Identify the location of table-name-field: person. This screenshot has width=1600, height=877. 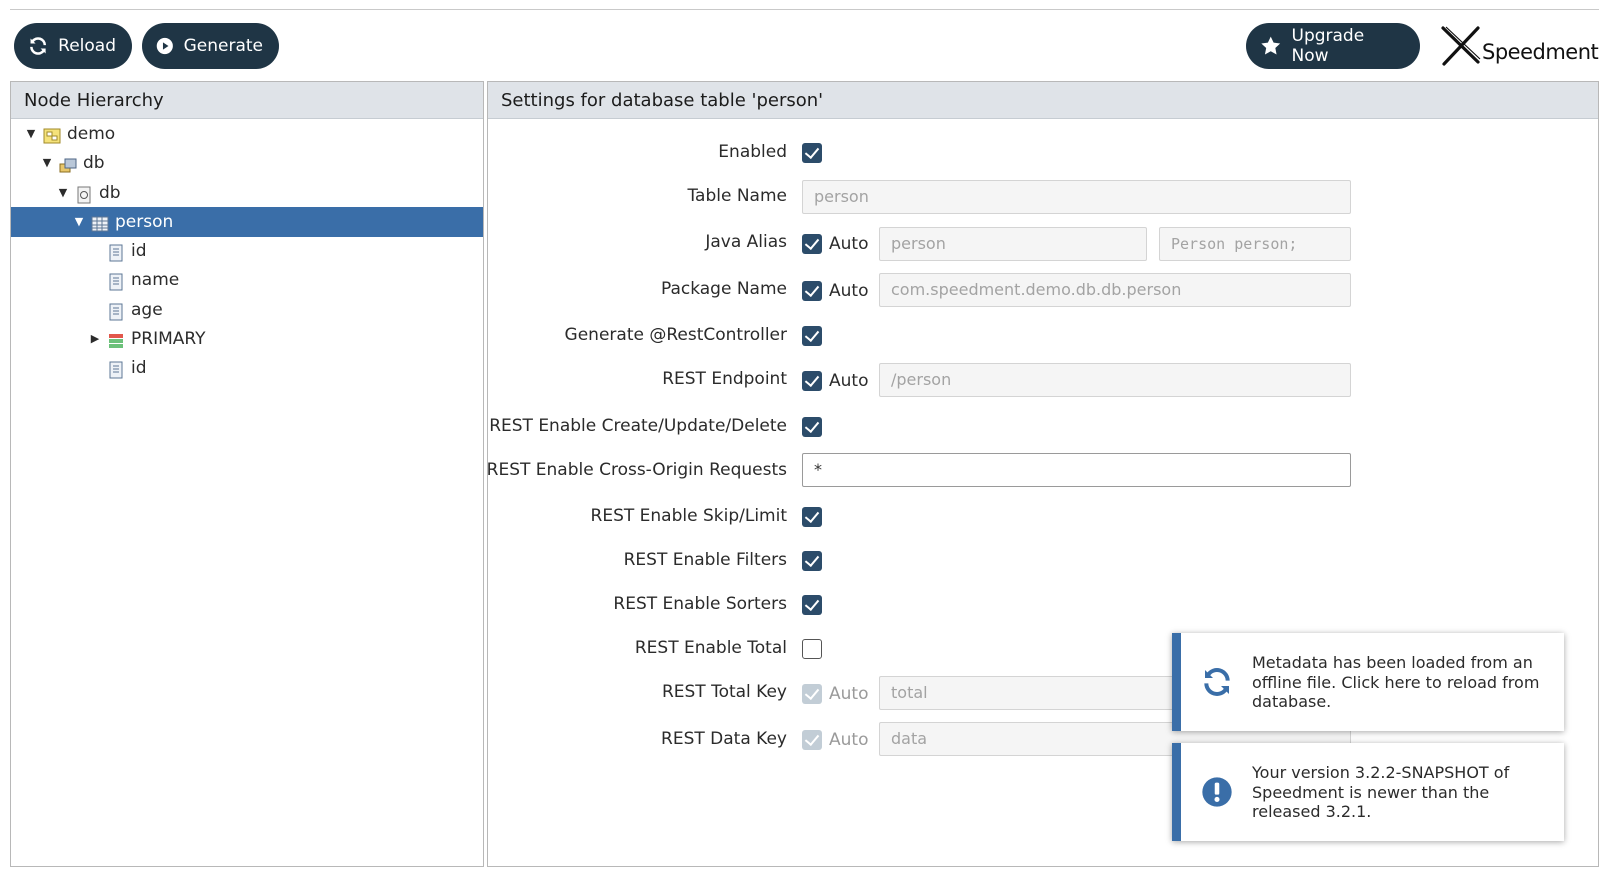
(1076, 197).